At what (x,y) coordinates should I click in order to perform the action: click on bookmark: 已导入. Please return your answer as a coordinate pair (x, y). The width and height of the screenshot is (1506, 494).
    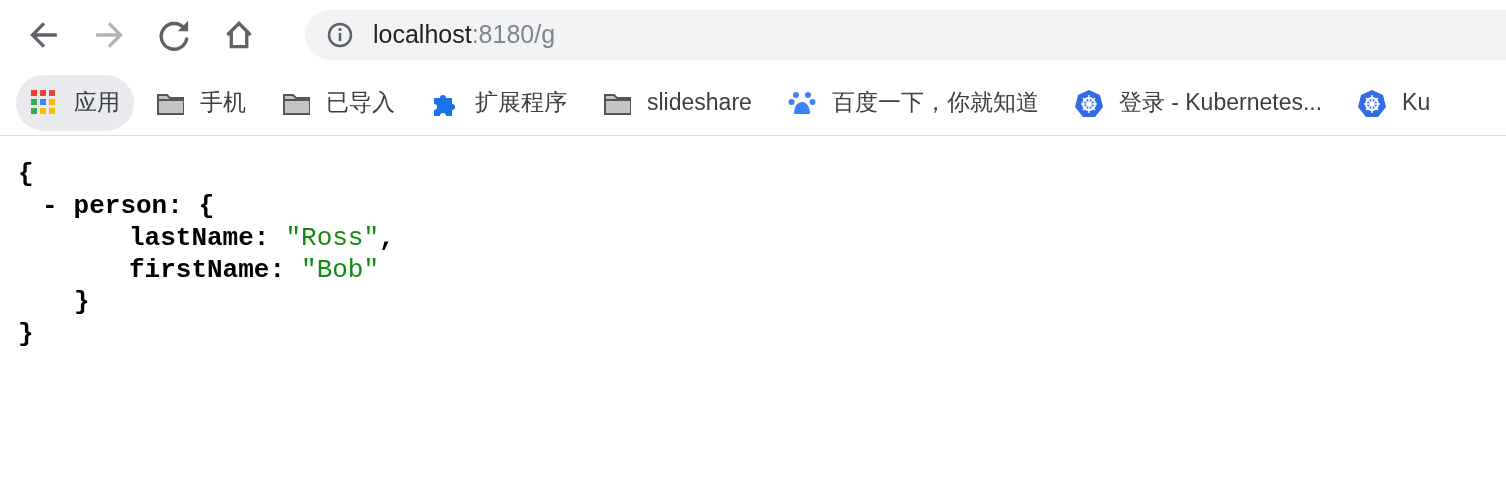
    Looking at the image, I should click on (338, 102).